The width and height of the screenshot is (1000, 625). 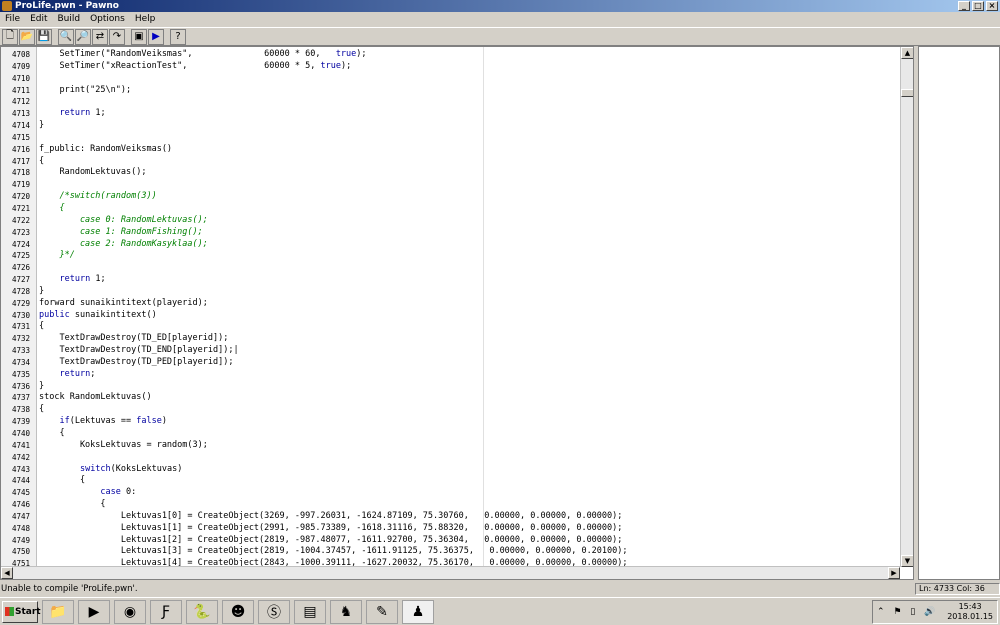 What do you see at coordinates (21, 612) in the screenshot?
I see `start-button: Start` at bounding box center [21, 612].